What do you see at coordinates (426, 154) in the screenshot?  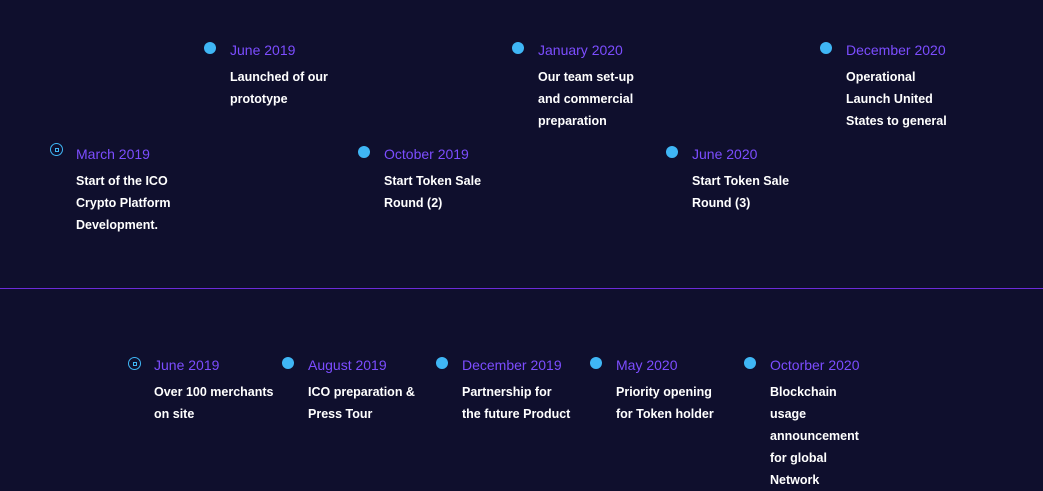 I see `timeline-date: October 2019` at bounding box center [426, 154].